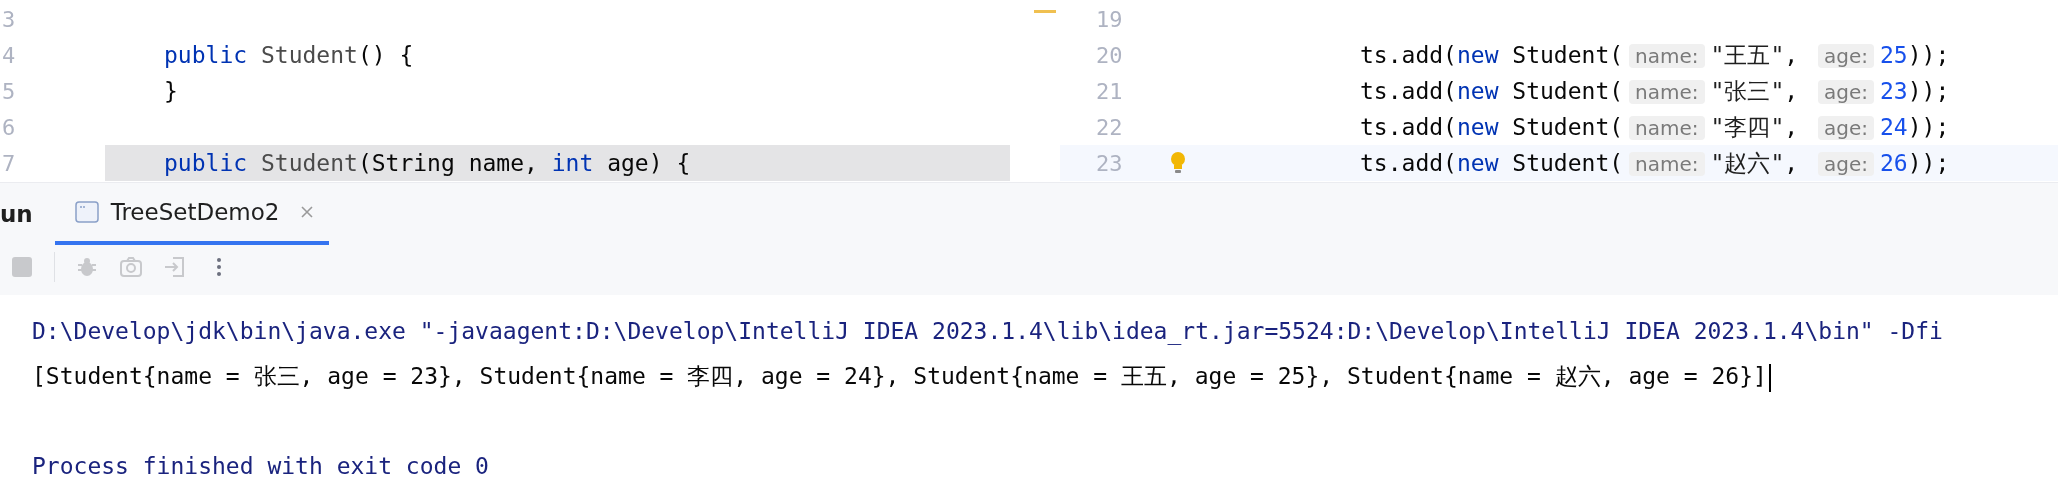 The image size is (2058, 491). What do you see at coordinates (899, 376) in the screenshot?
I see `console-line: [Student{name = 张三, age = 23}, Student{name = 李四, age = 24}, Student{name = 王五, age = 25}, Student{name = 赵六, age = 26}]` at bounding box center [899, 376].